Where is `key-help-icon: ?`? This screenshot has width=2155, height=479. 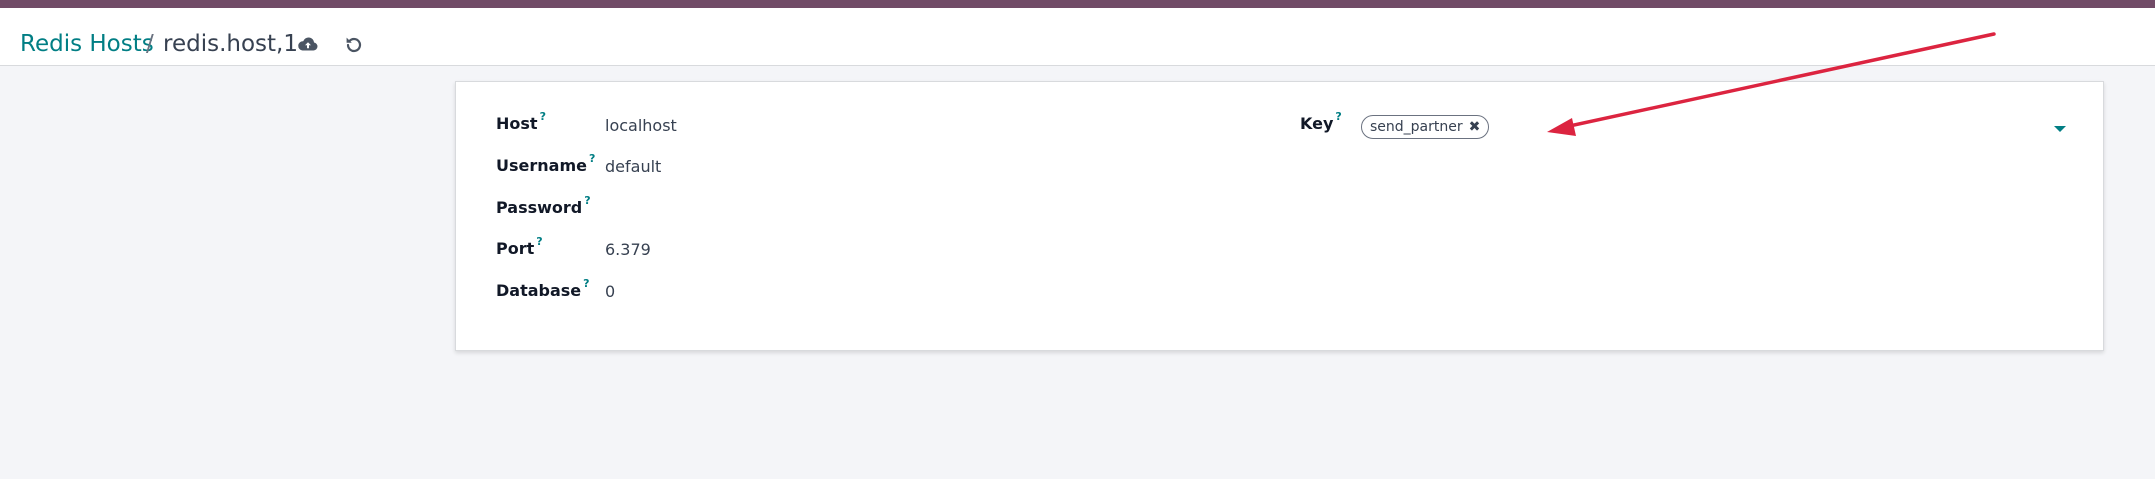 key-help-icon: ? is located at coordinates (1338, 116).